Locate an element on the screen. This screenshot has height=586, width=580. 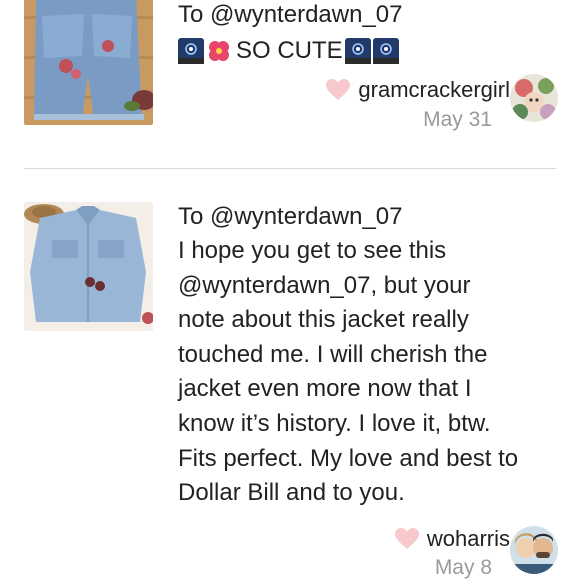
message-line: know it’s history. I love it, btw. is located at coordinates (334, 423).